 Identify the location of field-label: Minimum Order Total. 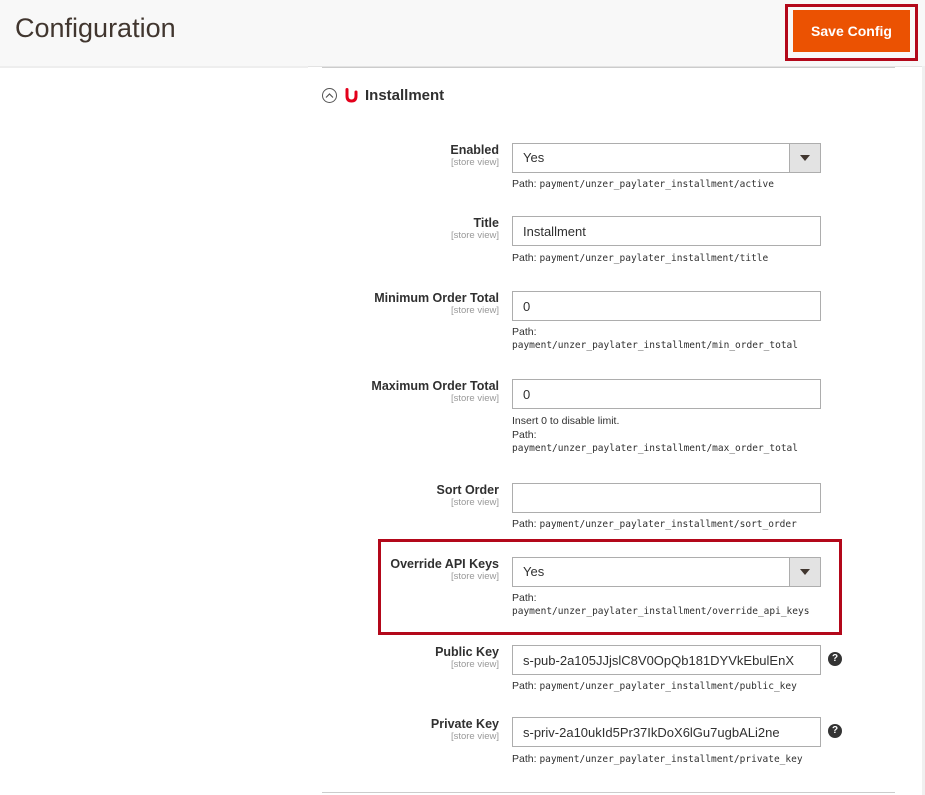
(436, 298).